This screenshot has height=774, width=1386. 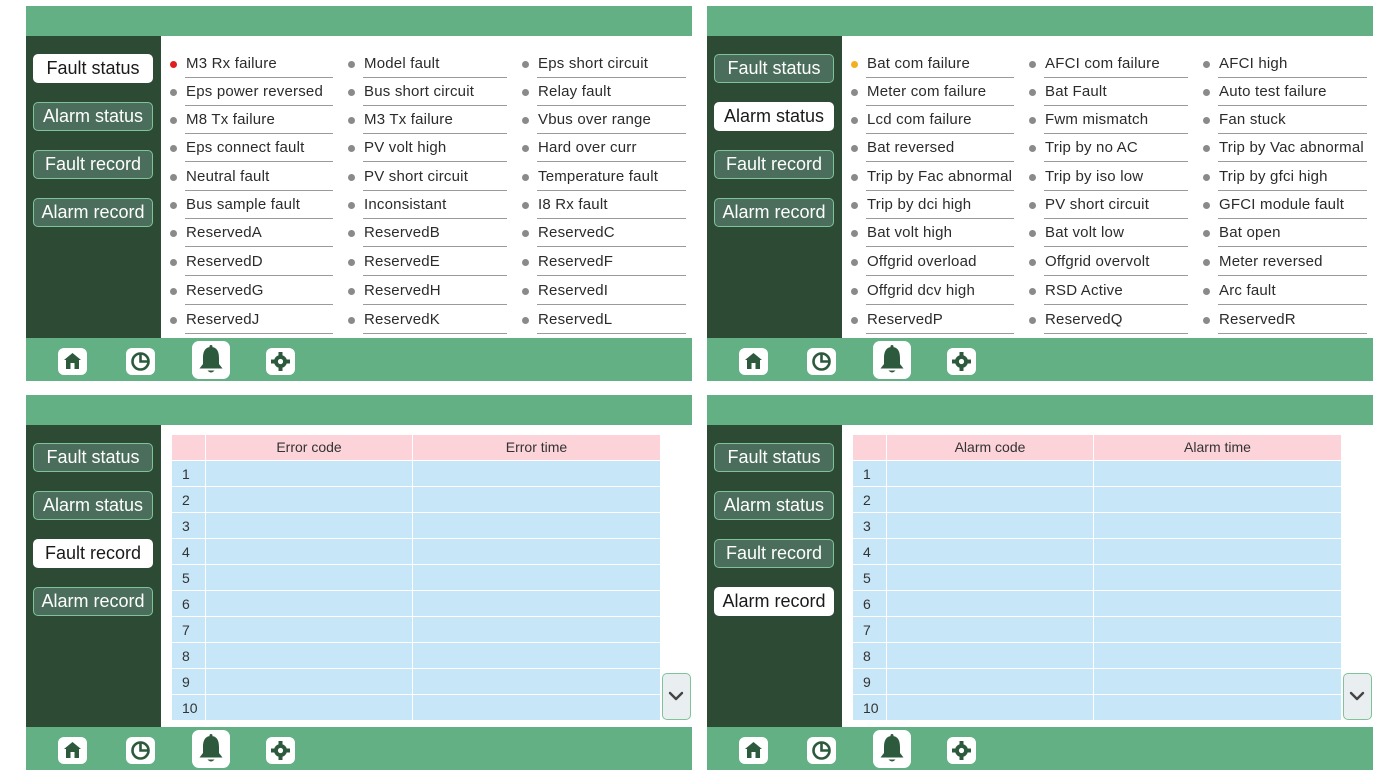 What do you see at coordinates (228, 176) in the screenshot?
I see `status-item-label: Neutral fault` at bounding box center [228, 176].